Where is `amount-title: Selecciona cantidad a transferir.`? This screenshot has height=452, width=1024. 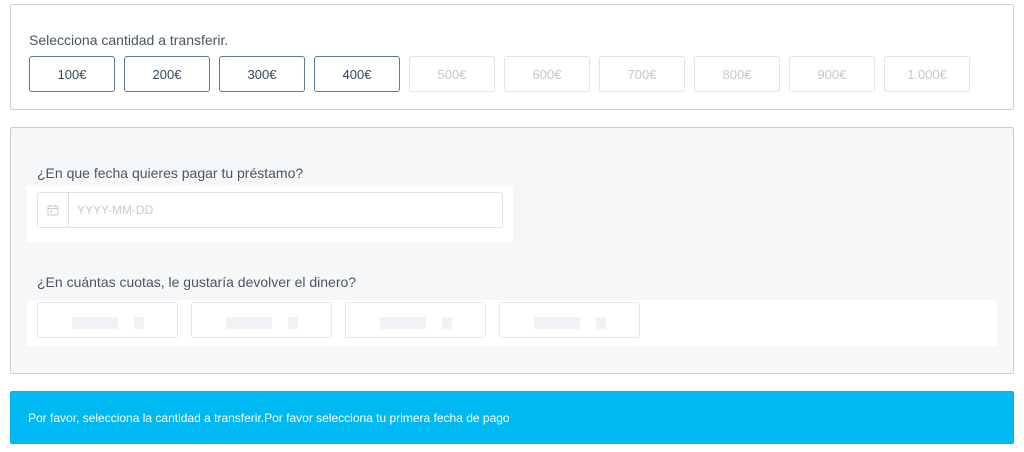
amount-title: Selecciona cantidad a transferir. is located at coordinates (129, 40).